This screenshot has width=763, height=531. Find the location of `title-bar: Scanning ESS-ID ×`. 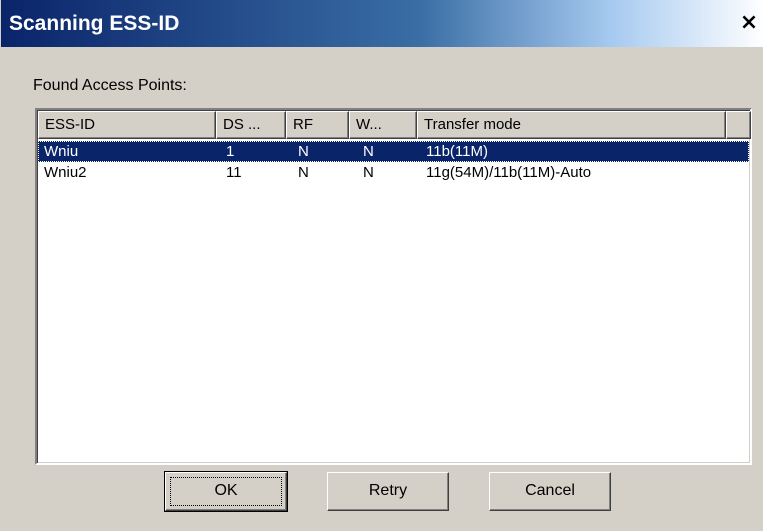

title-bar: Scanning ESS-ID × is located at coordinates (382, 23).